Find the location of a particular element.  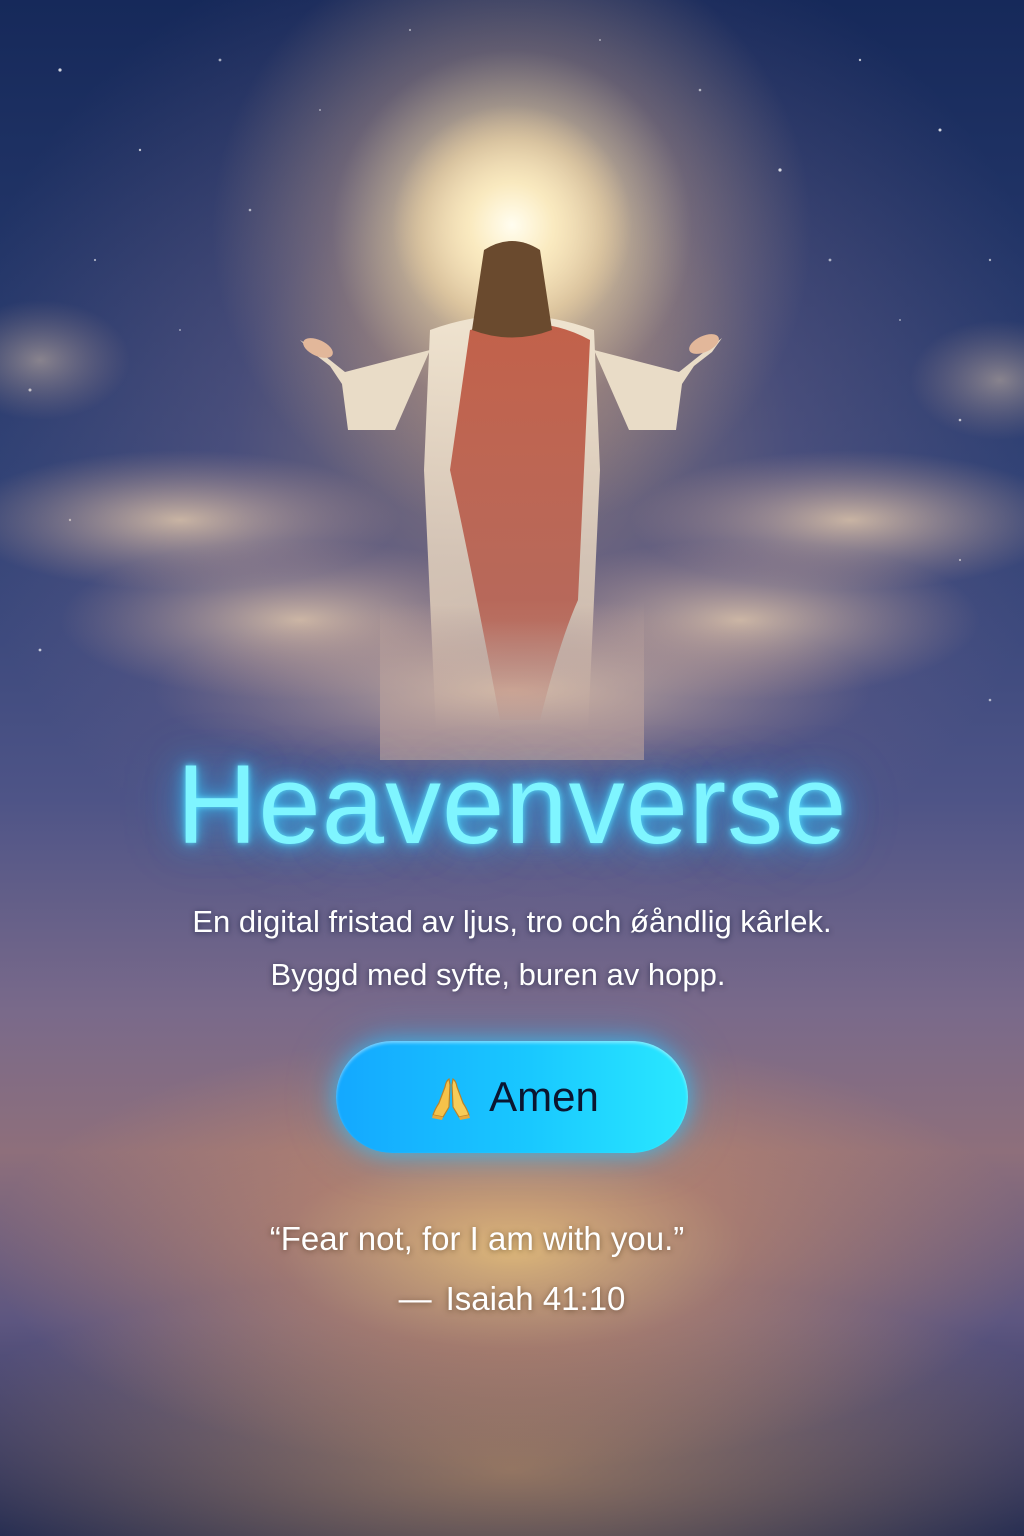

reference-dash: — is located at coordinates (415, 1298).